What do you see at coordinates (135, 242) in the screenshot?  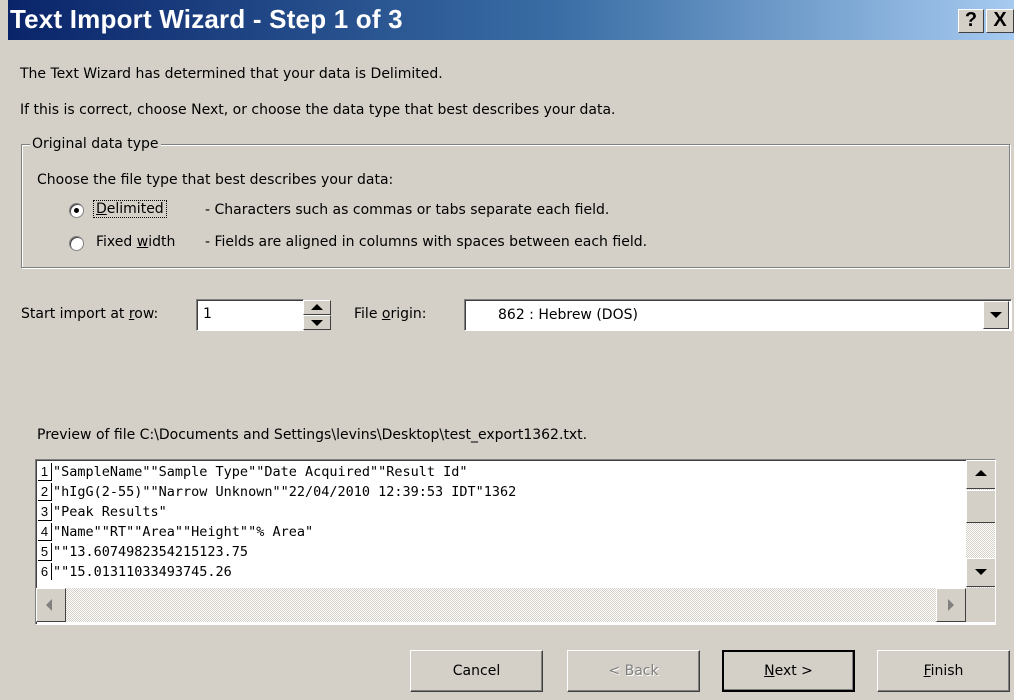 I see `fixed-width-label: Fixed width` at bounding box center [135, 242].